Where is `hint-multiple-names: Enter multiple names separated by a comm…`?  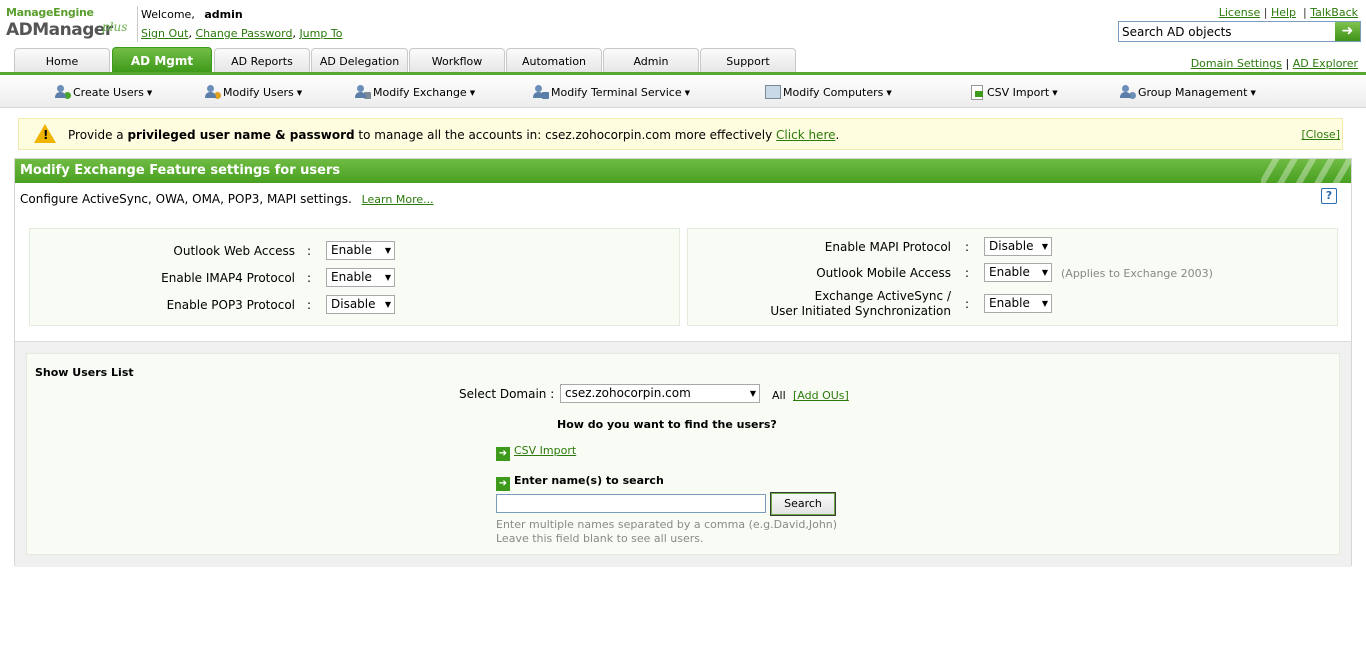
hint-multiple-names: Enter multiple names separated by a comm… is located at coordinates (667, 524).